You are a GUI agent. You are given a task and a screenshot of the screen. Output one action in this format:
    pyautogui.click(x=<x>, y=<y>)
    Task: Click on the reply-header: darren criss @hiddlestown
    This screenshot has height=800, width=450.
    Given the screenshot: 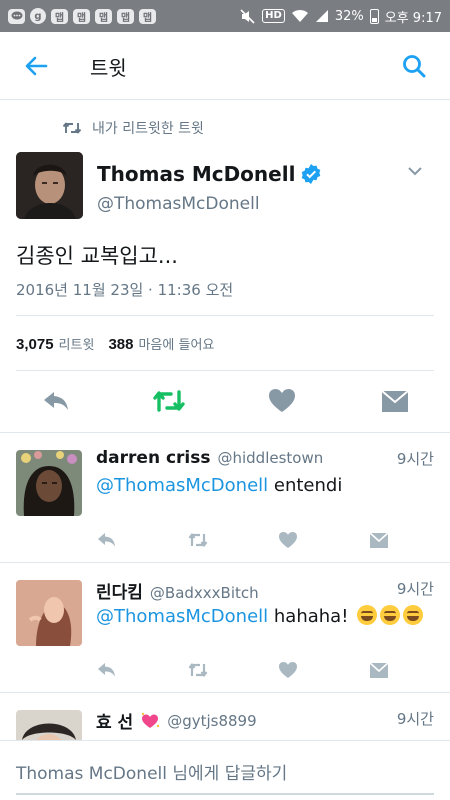 What is the action you would take?
    pyautogui.click(x=209, y=458)
    